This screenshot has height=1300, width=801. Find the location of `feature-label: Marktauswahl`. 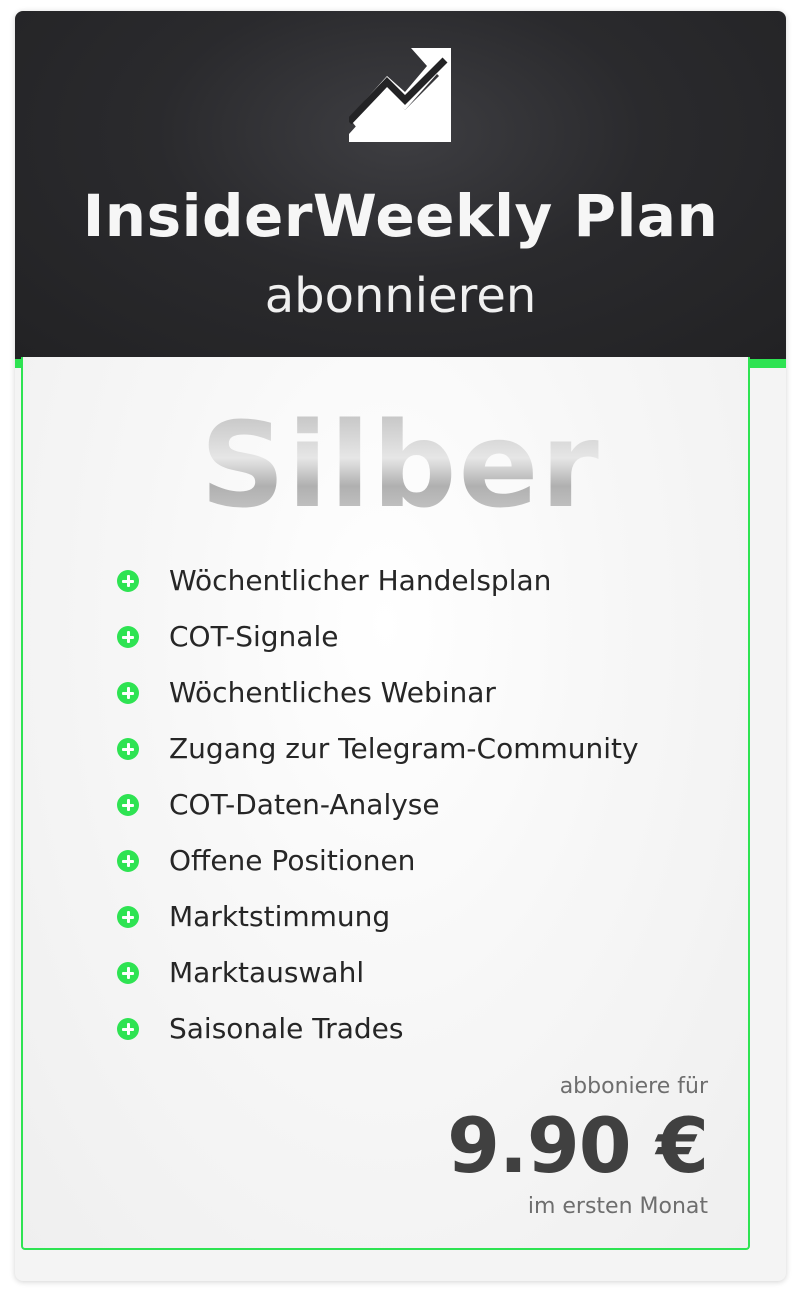

feature-label: Marktauswahl is located at coordinates (267, 972).